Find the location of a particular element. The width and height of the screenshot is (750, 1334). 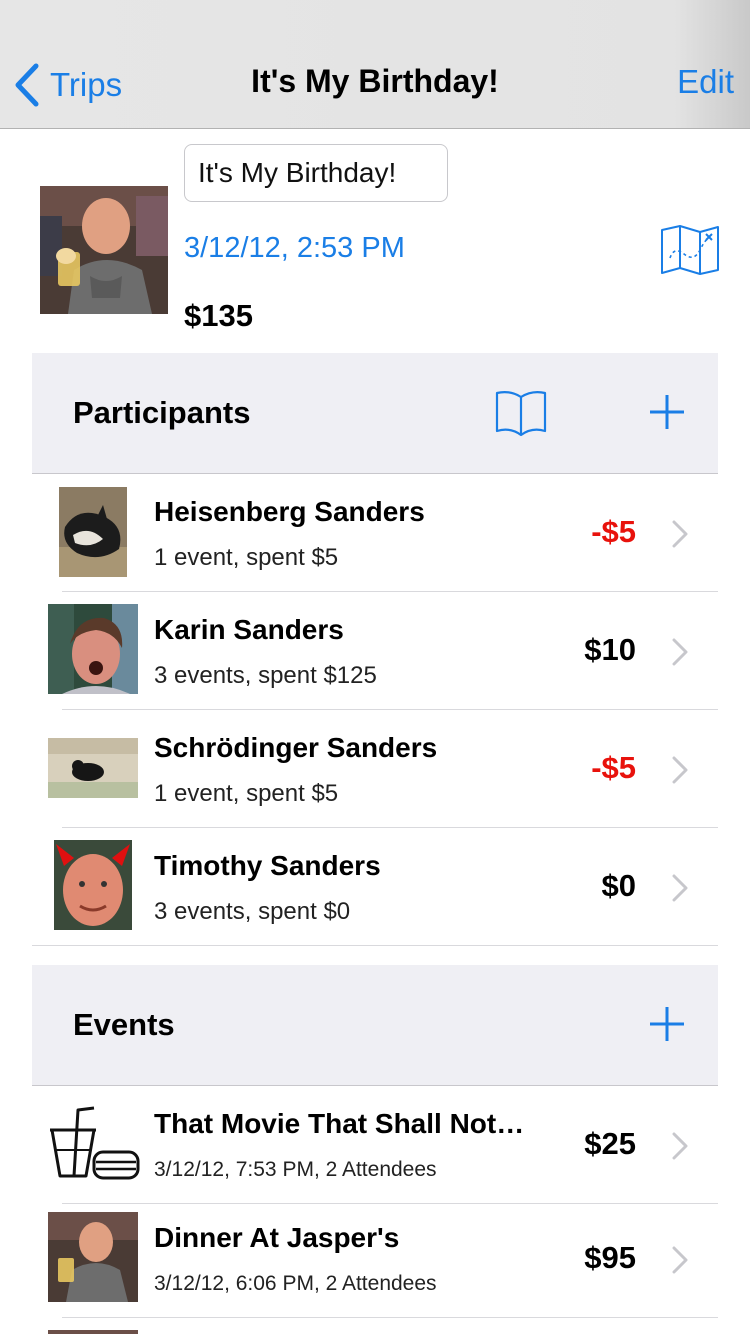

participant-name: Schrödinger Sanders is located at coordinates (296, 747).